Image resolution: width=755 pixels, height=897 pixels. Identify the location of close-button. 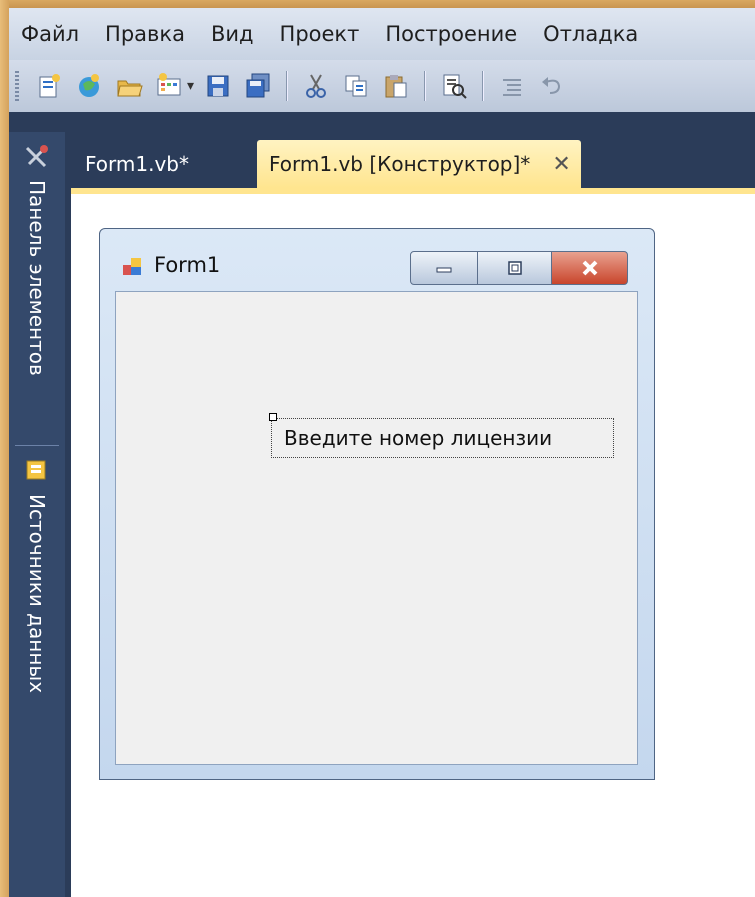
(590, 268).